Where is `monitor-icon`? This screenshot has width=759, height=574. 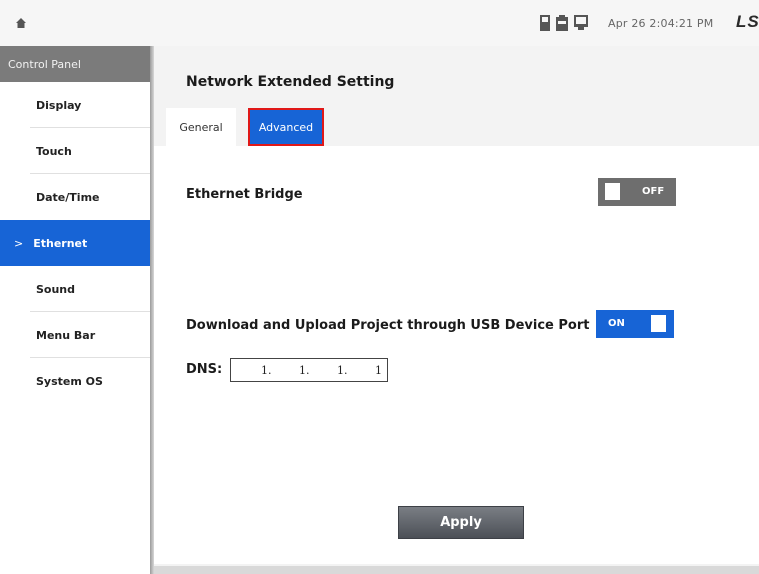
monitor-icon is located at coordinates (581, 22).